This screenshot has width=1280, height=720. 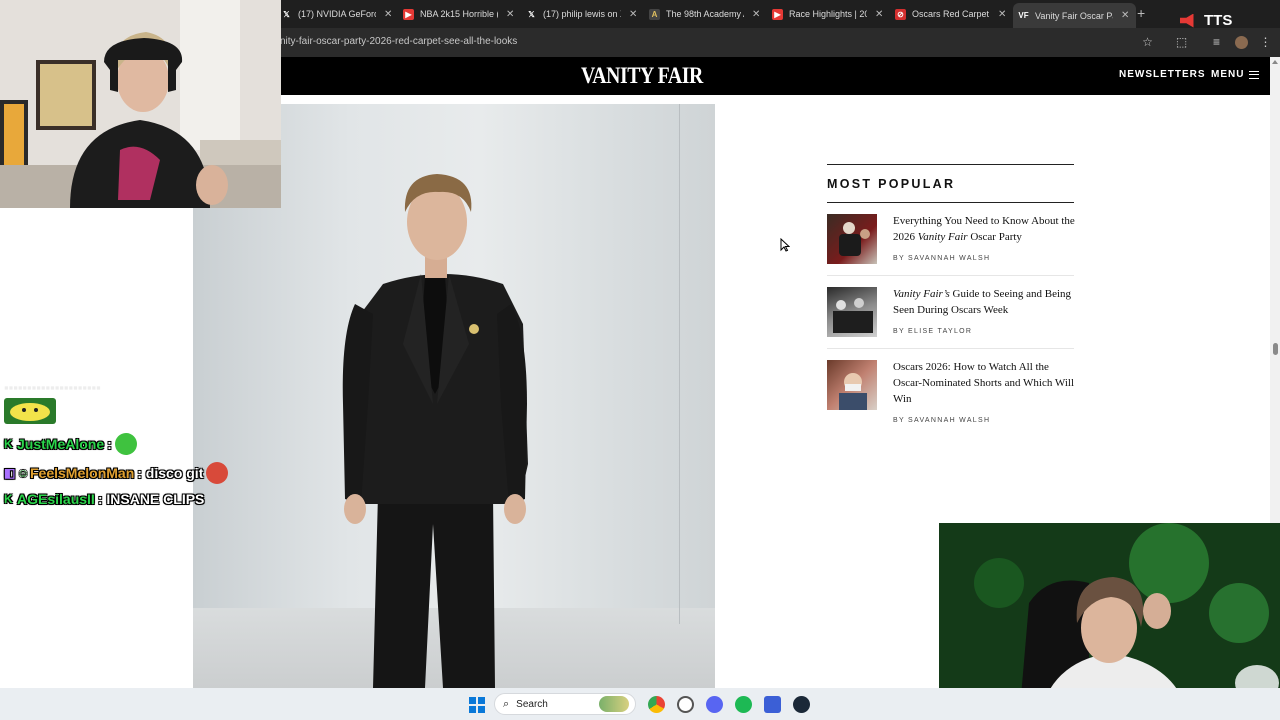 What do you see at coordinates (506, 703) in the screenshot?
I see `search-icon: ⌕` at bounding box center [506, 703].